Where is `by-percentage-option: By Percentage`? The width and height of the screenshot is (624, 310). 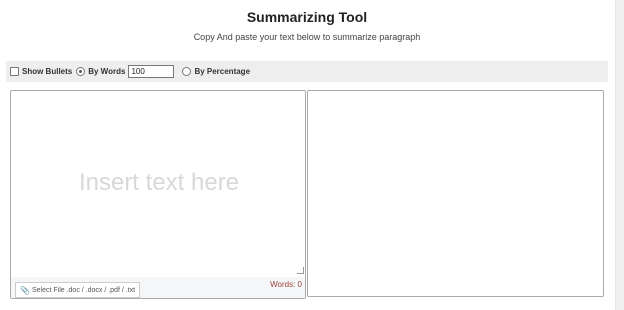 by-percentage-option: By Percentage is located at coordinates (216, 71).